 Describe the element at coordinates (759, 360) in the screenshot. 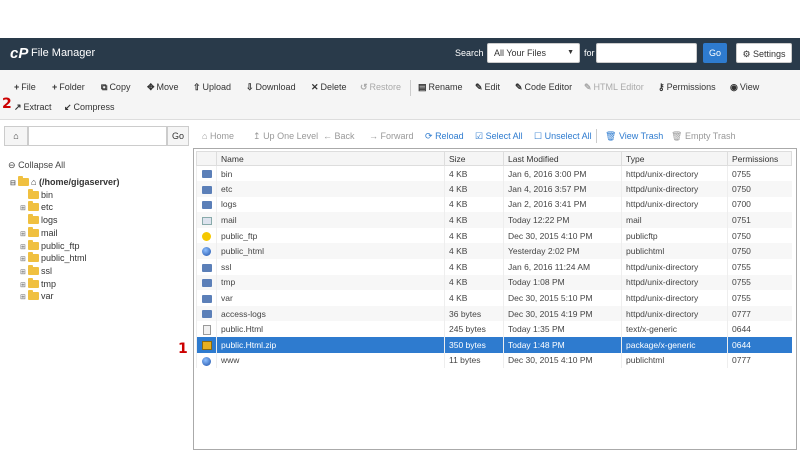

I see `file-perms-cell: 0777` at that location.